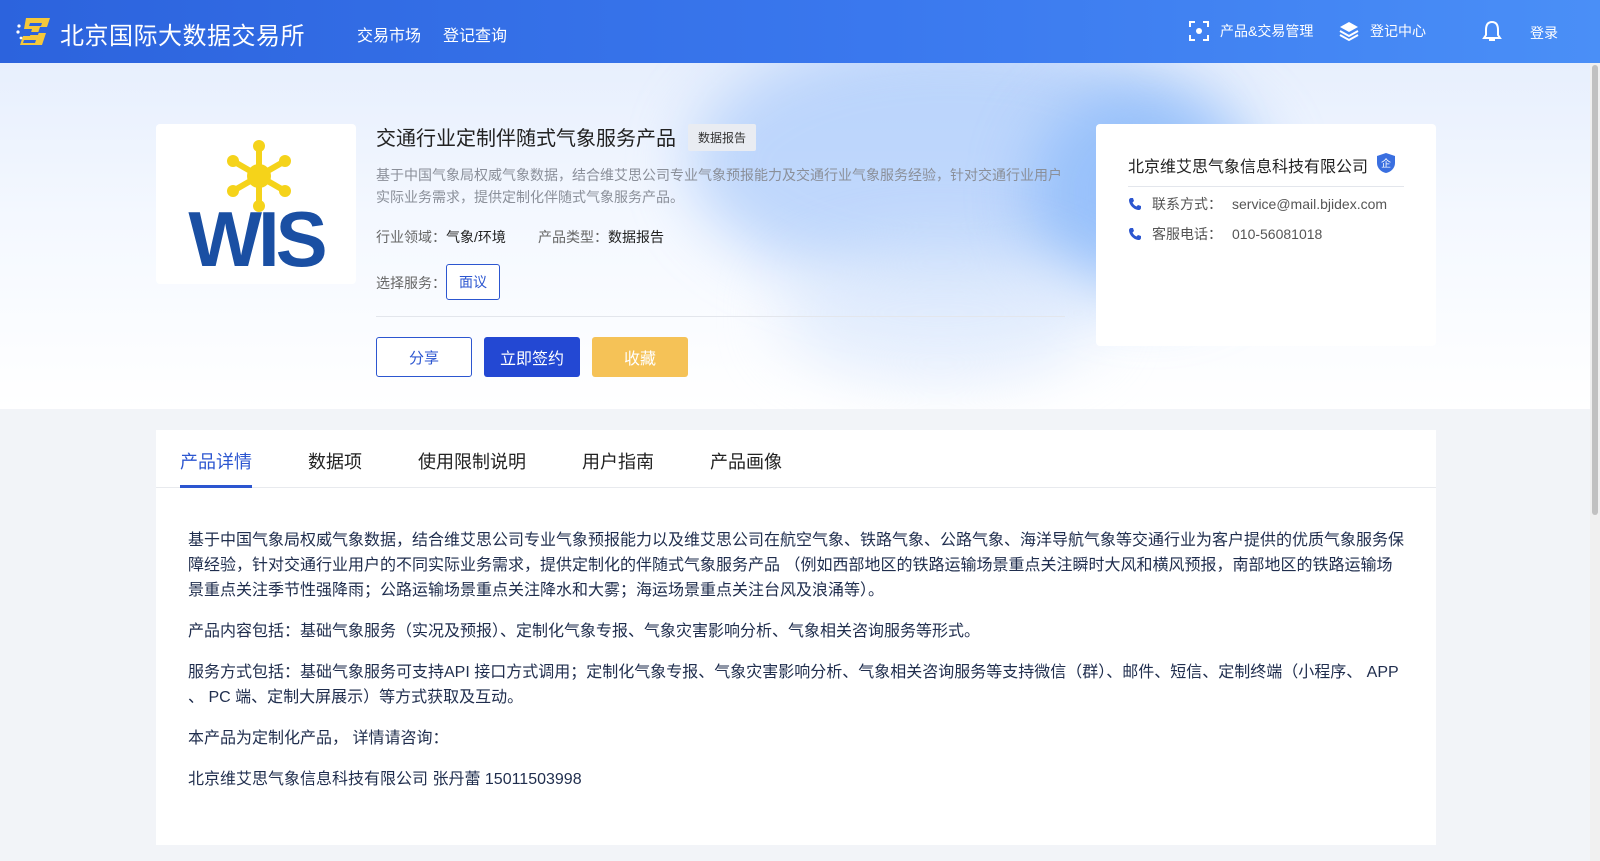 The height and width of the screenshot is (861, 1600). Describe the element at coordinates (472, 461) in the screenshot. I see `tab-usage-restrictions: 使用限制说明` at that location.